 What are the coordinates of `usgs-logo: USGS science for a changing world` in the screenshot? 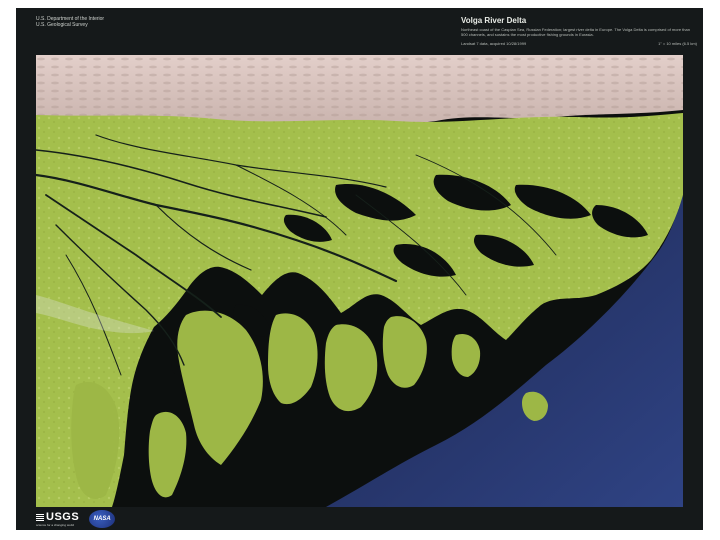 It's located at (58, 518).